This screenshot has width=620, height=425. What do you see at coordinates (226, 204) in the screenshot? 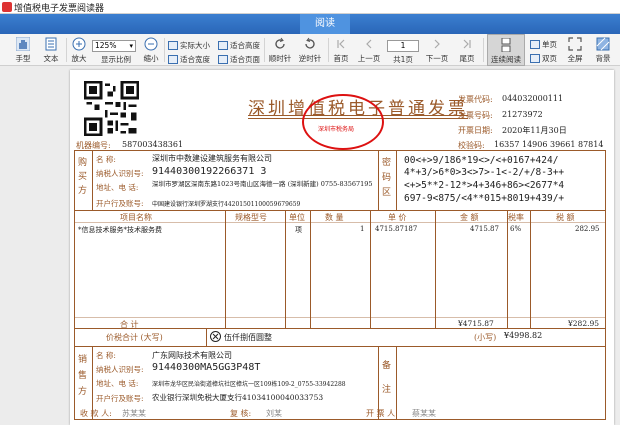
I see `buyer-bank: 中国建设银行深圳罗湖支行44201501100059679659` at bounding box center [226, 204].